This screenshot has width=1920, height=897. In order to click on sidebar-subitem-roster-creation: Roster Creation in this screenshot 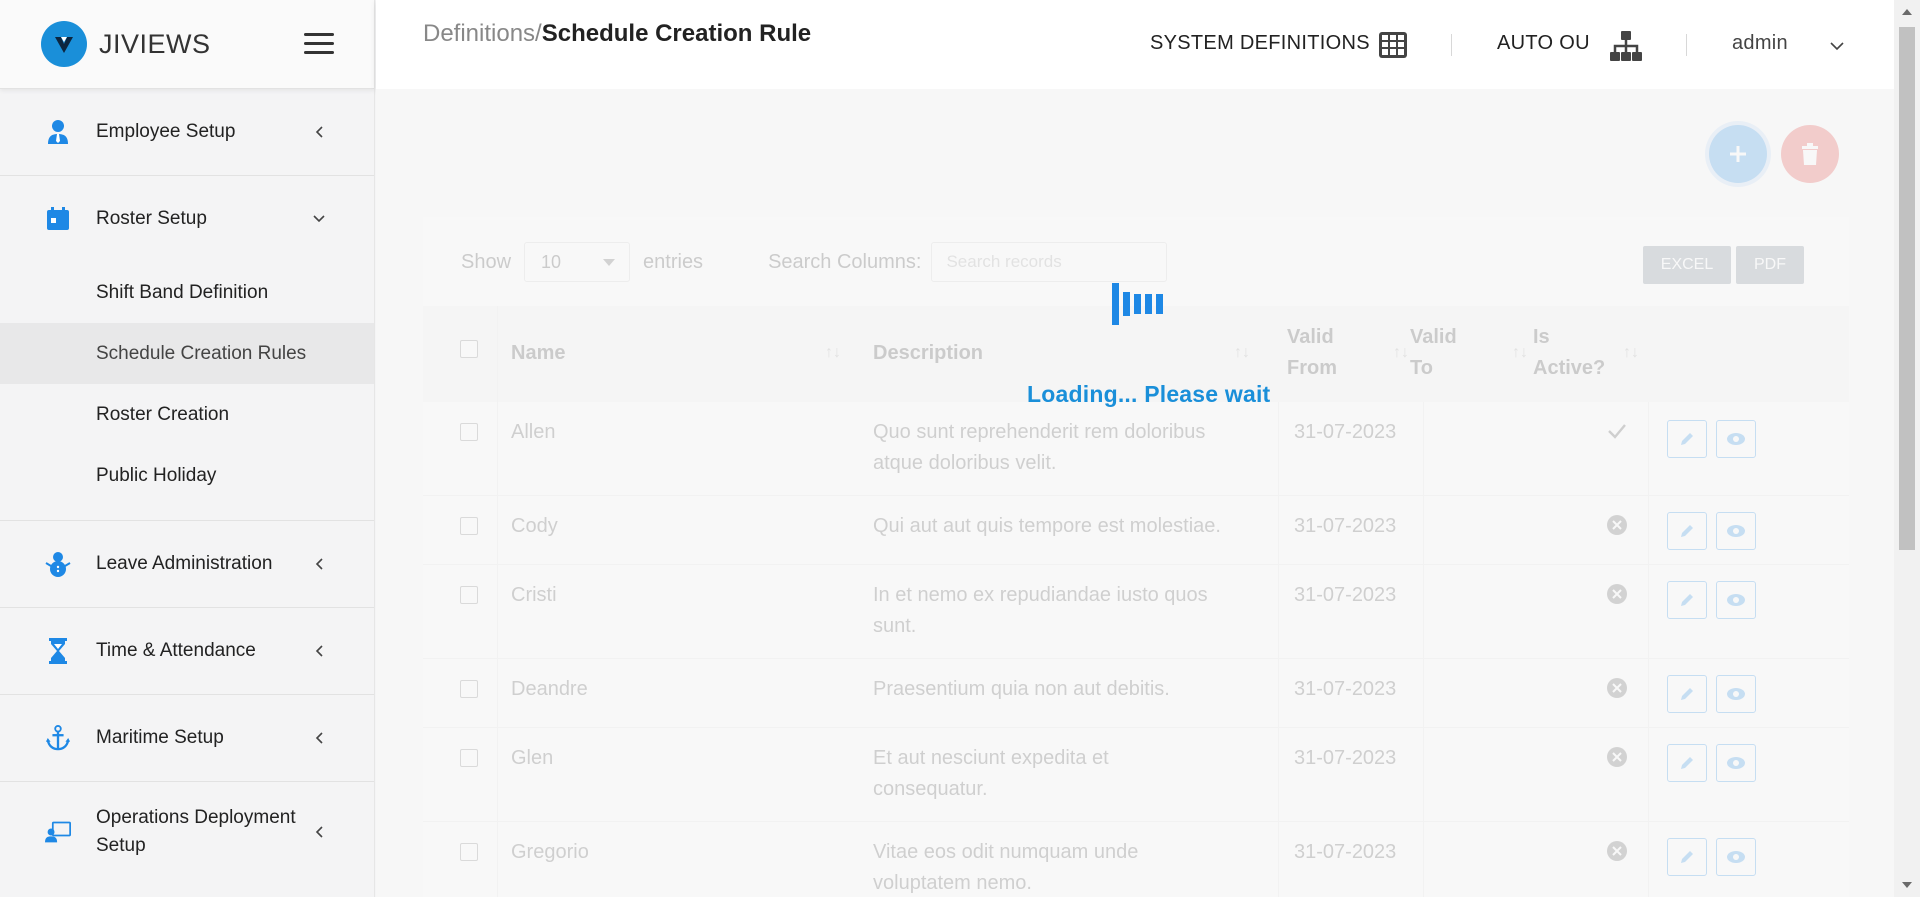, I will do `click(187, 414)`.